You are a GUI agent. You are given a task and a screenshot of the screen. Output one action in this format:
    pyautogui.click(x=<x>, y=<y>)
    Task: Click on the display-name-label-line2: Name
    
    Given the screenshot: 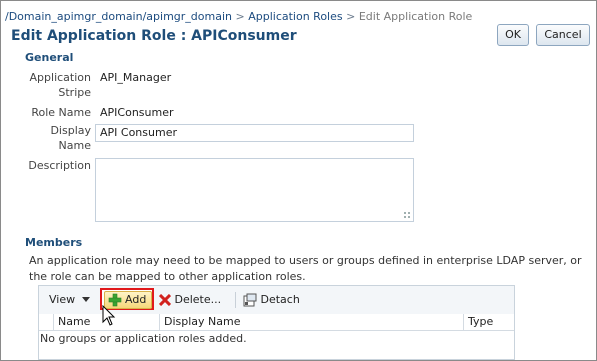 What is the action you would take?
    pyautogui.click(x=74, y=145)
    